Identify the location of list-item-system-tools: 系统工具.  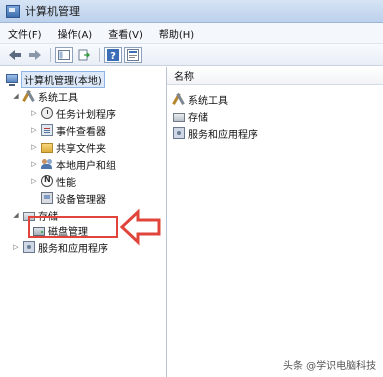
(200, 99).